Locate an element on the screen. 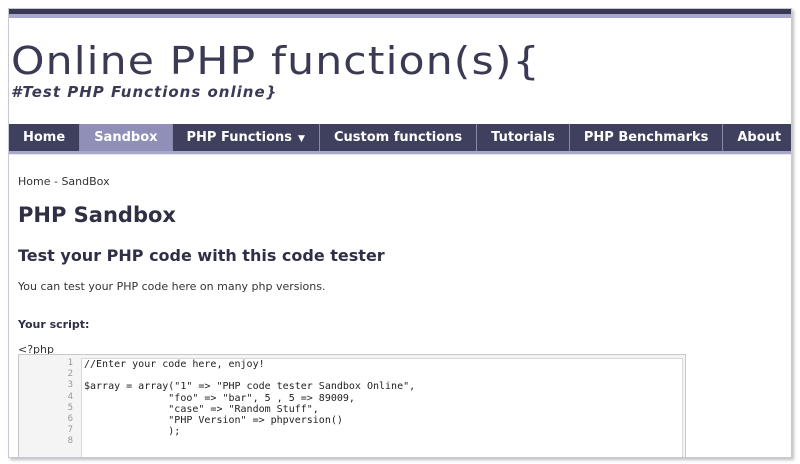 The width and height of the screenshot is (800, 464). script-label: Your script: is located at coordinates (54, 324).